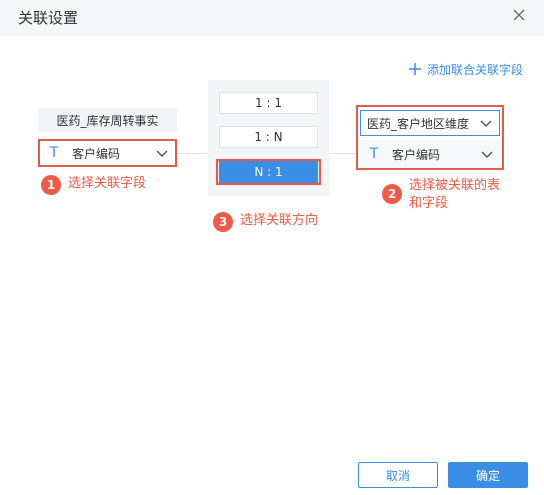 The width and height of the screenshot is (544, 495). I want to click on right-field-select: T 客户编码, so click(430, 154).